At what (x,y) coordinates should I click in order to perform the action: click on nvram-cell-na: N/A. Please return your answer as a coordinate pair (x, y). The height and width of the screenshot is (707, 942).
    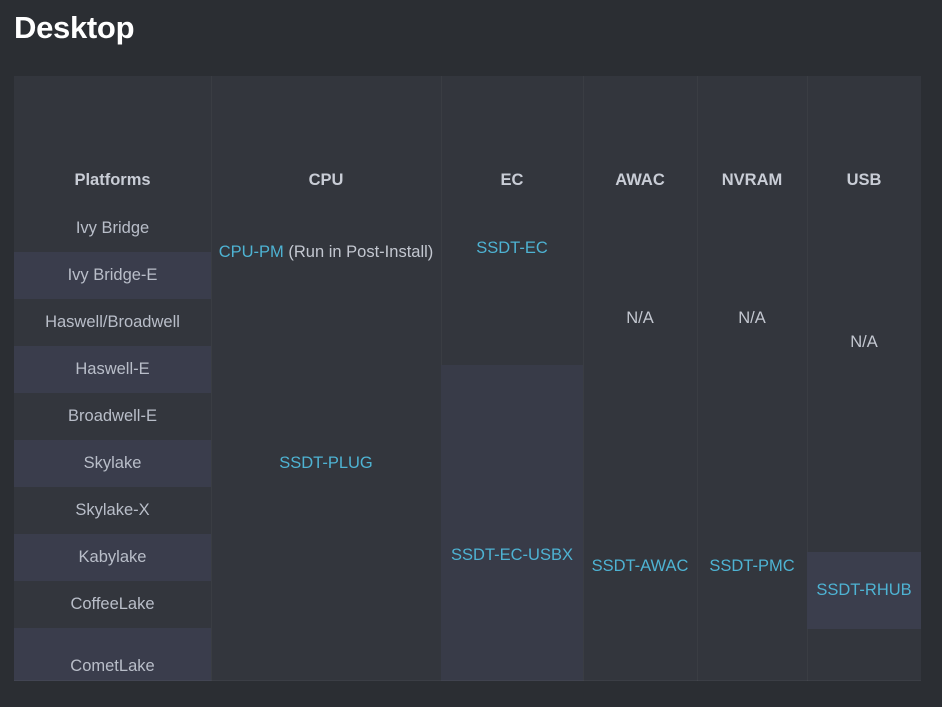
    Looking at the image, I should click on (752, 318).